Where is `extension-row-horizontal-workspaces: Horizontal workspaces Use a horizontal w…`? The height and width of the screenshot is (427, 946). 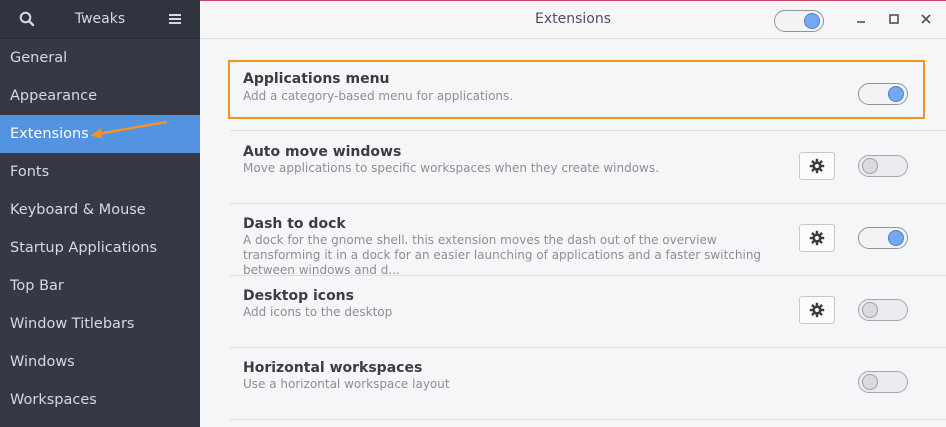
extension-row-horizontal-workspaces: Horizontal workspaces Use a horizontal w… is located at coordinates (577, 384).